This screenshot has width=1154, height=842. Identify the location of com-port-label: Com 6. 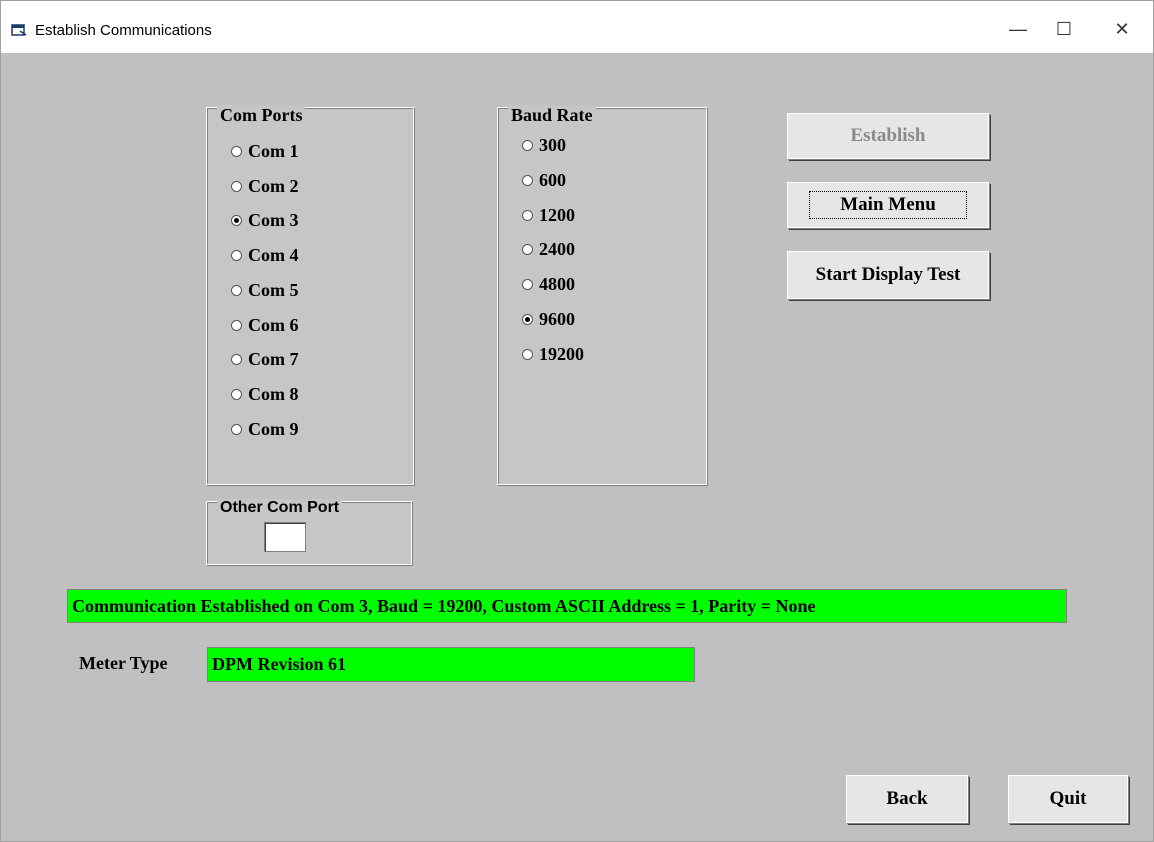
(273, 324).